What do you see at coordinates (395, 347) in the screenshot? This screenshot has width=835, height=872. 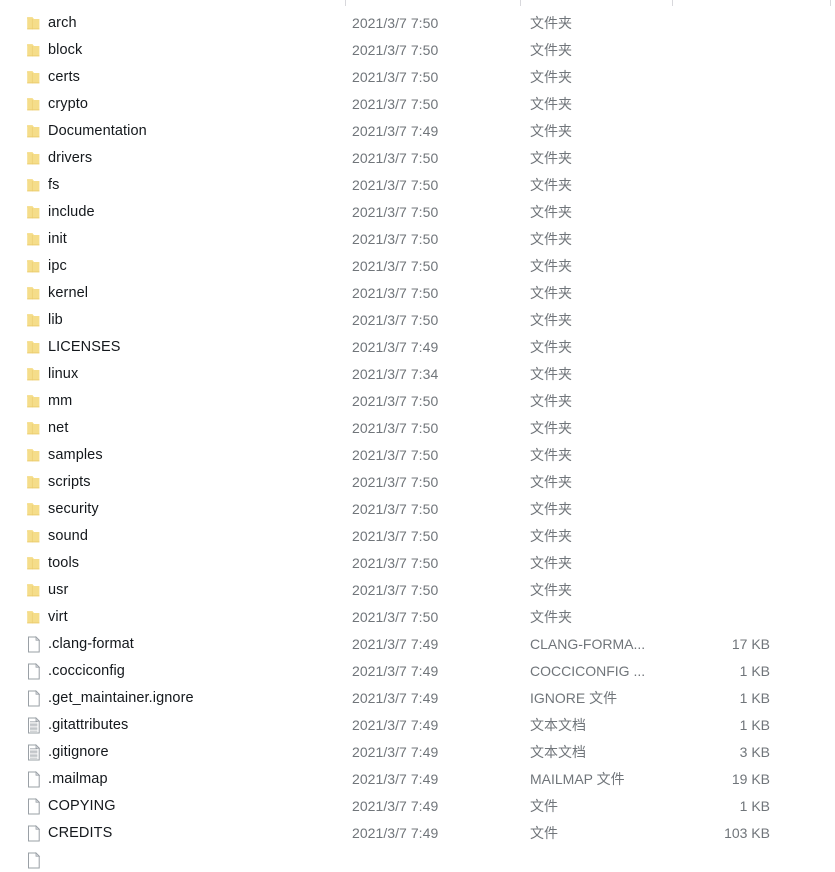 I see `file-date-label: 2021/3/7 7:49` at bounding box center [395, 347].